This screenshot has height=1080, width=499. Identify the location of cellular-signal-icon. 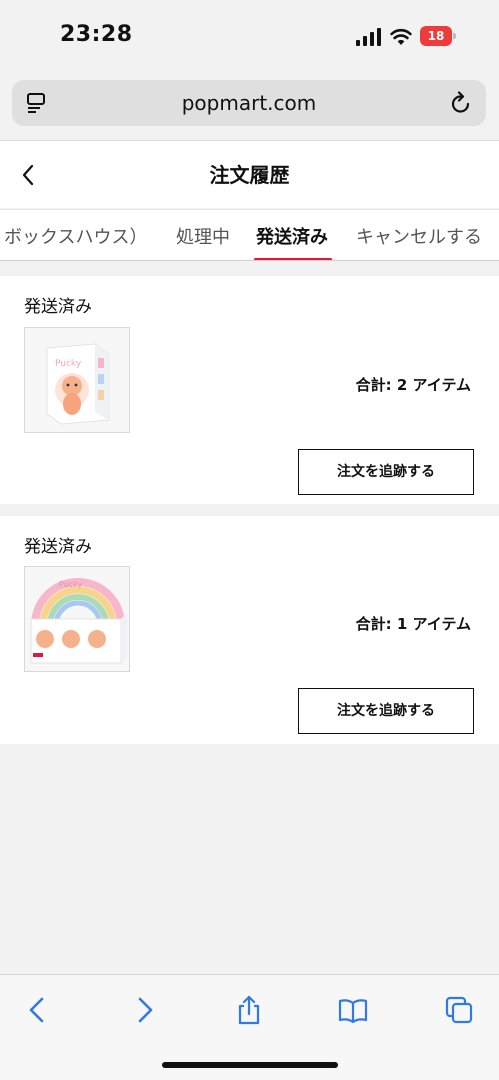
(368, 37).